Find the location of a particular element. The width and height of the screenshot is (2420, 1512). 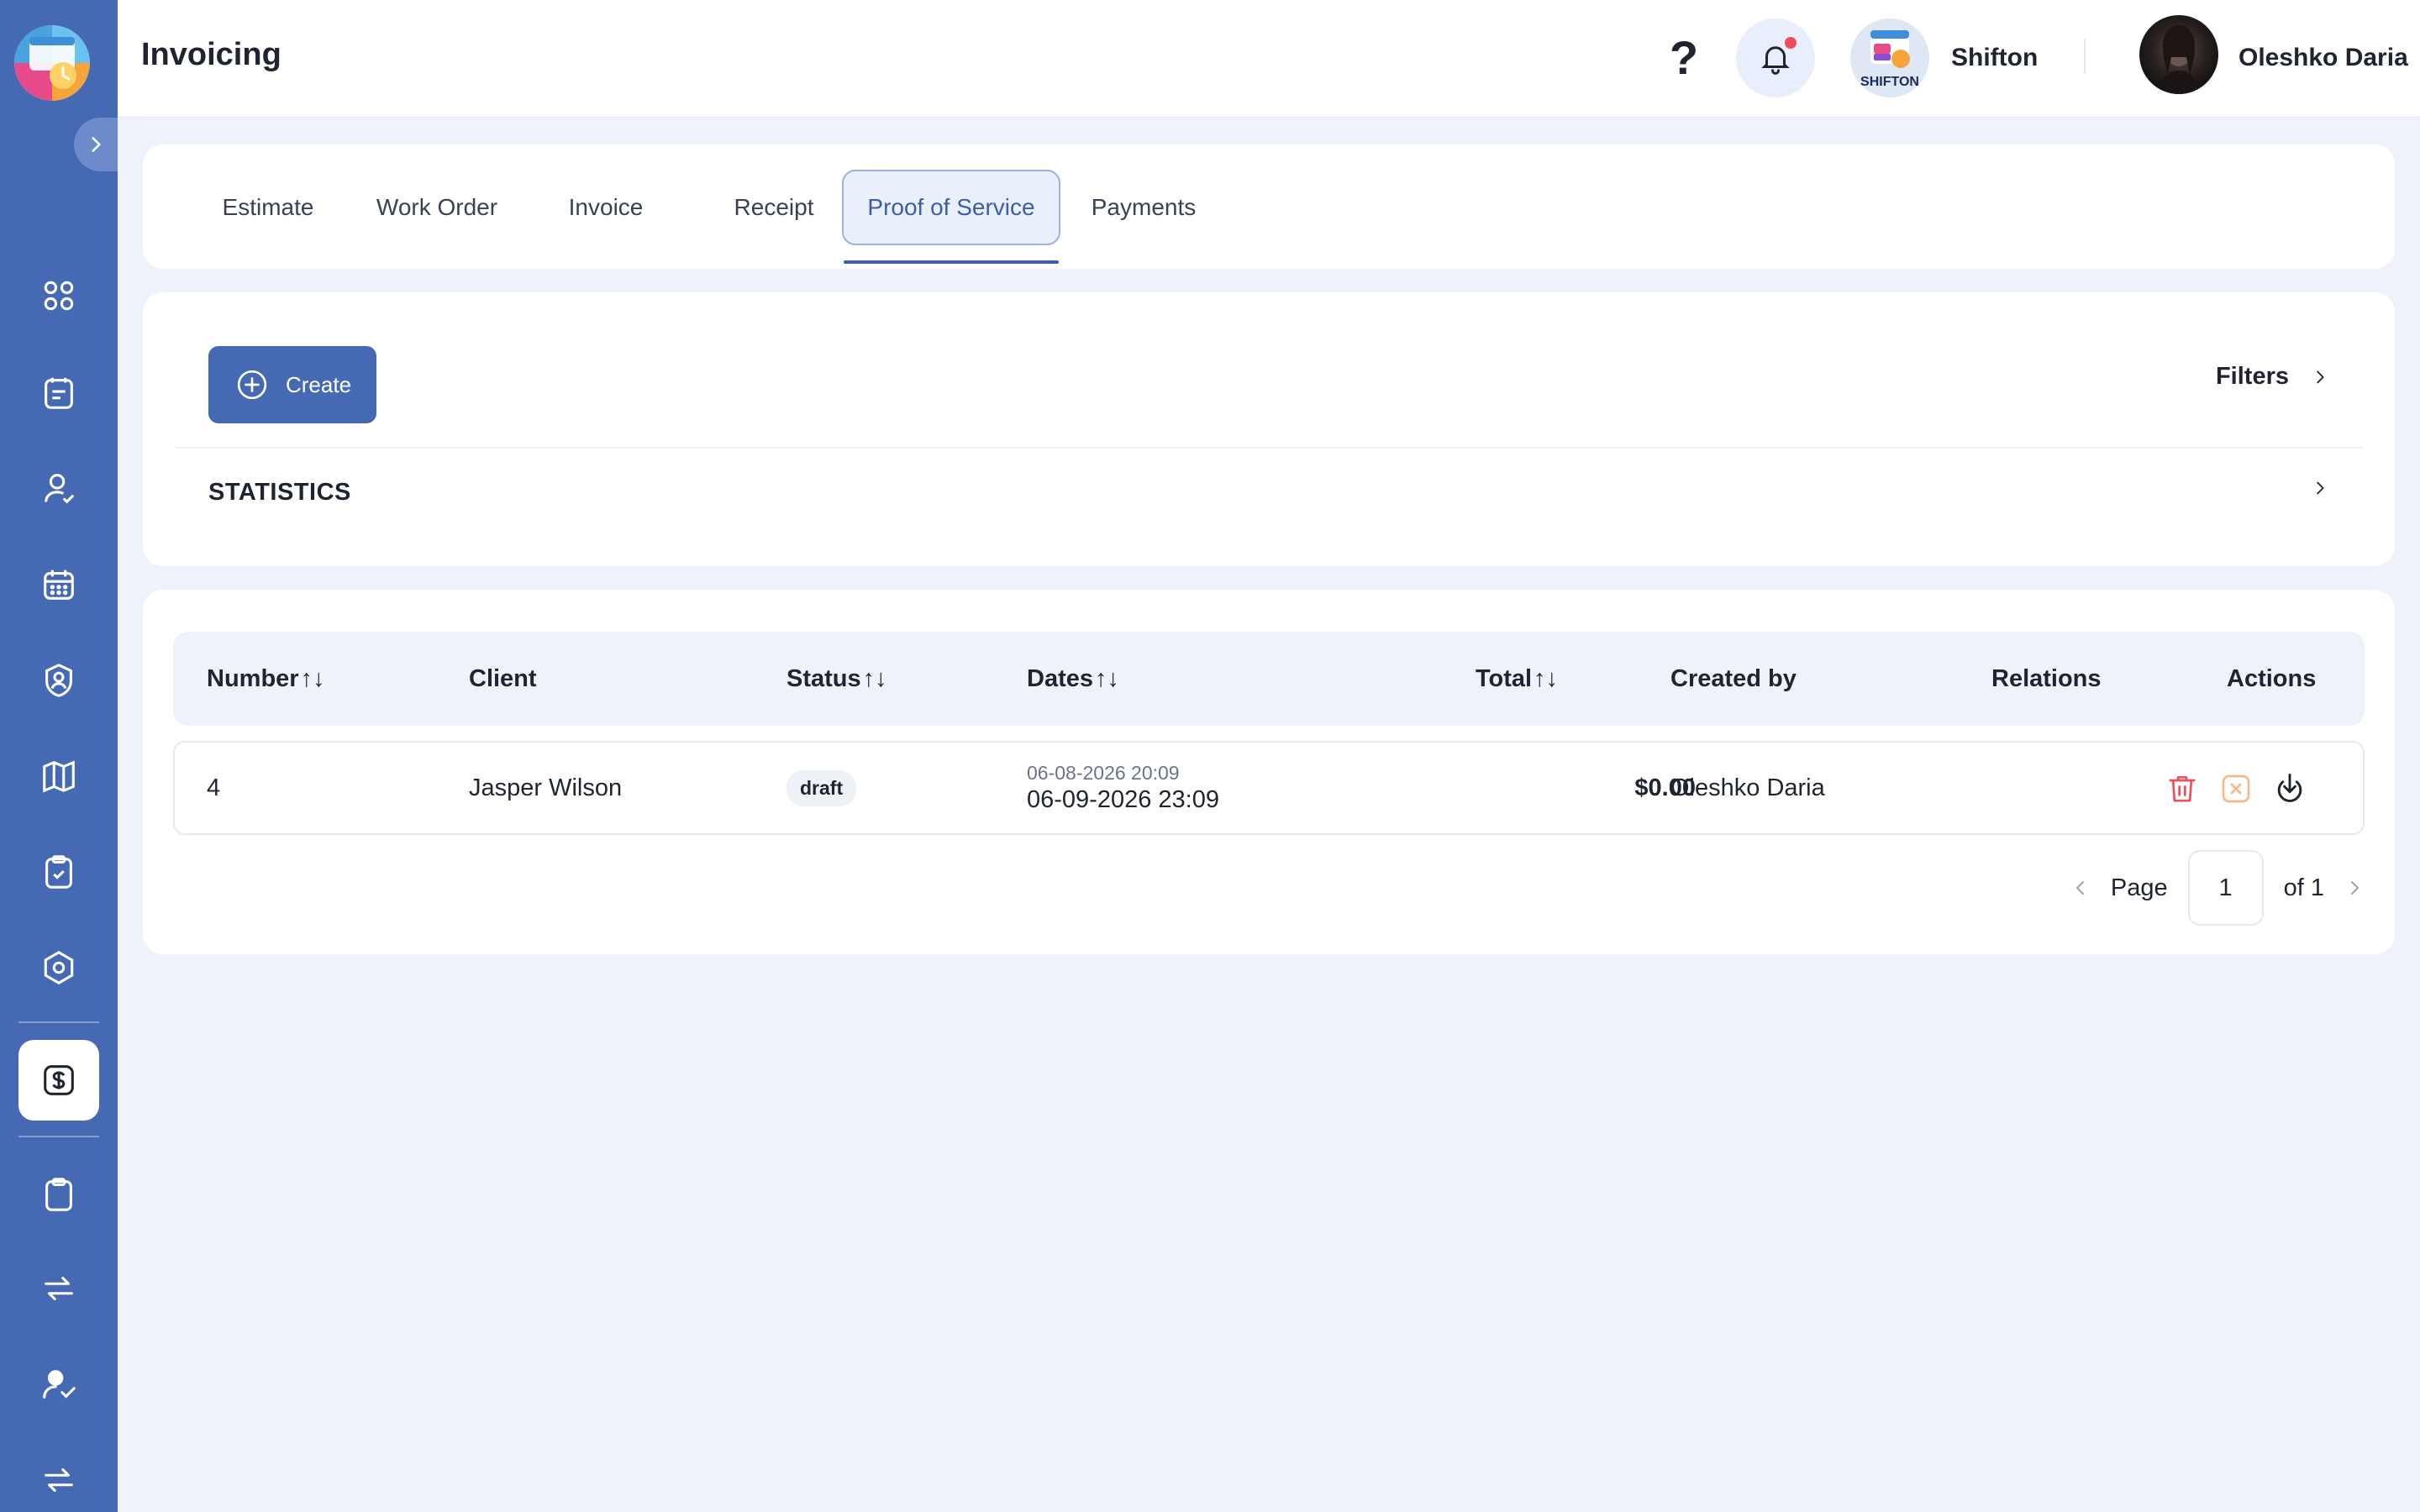

user-name: Oleshko Daria is located at coordinates (2323, 58).